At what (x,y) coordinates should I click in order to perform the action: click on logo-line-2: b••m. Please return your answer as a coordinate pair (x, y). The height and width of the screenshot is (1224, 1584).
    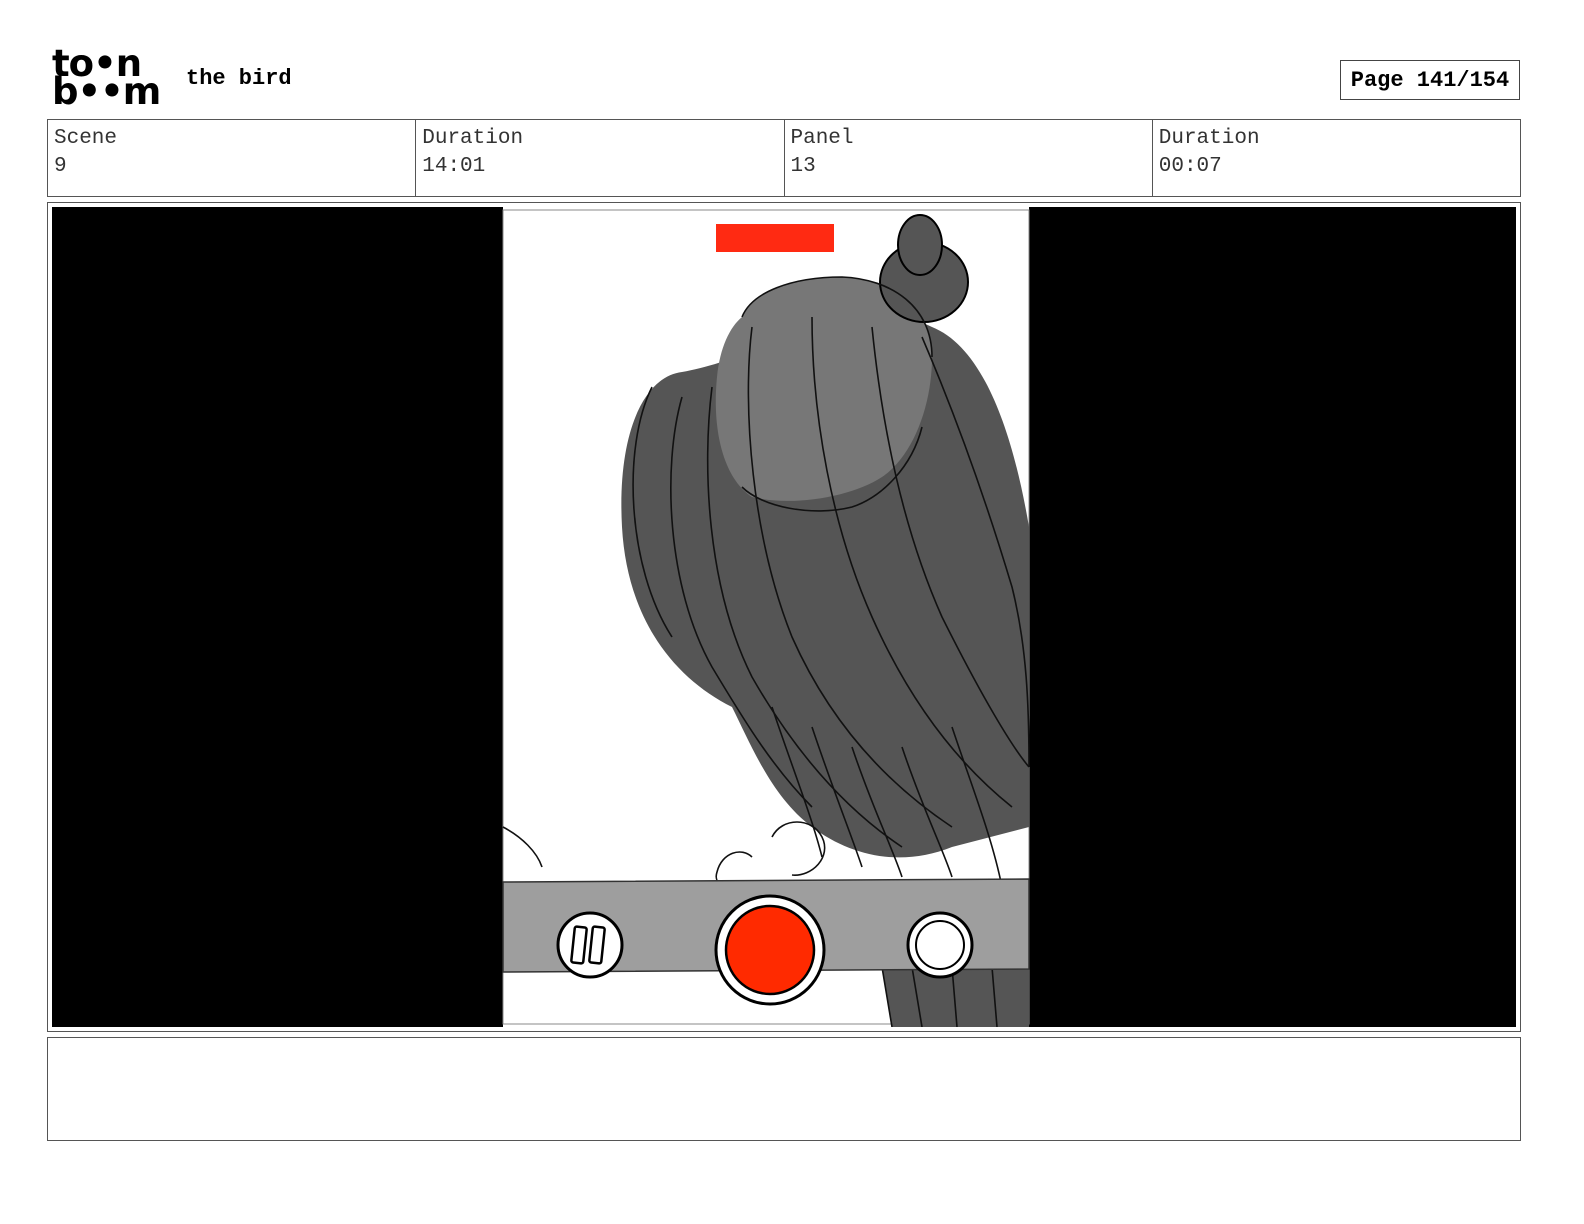
    Looking at the image, I should click on (106, 91).